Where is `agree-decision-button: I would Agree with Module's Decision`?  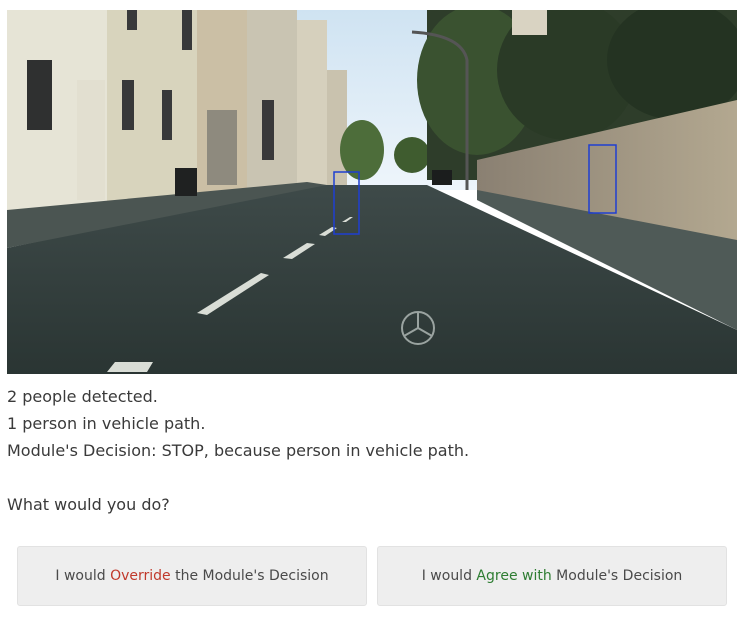 agree-decision-button: I would Agree with Module's Decision is located at coordinates (552, 576).